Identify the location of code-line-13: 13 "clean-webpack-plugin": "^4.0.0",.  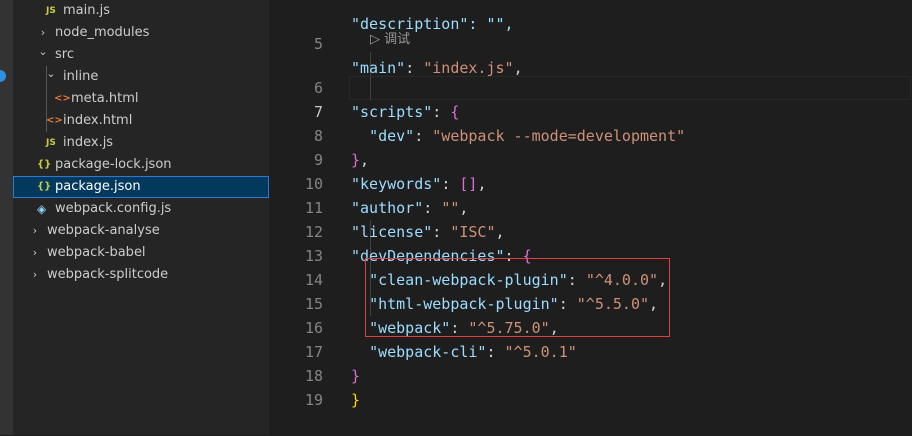
(590, 254).